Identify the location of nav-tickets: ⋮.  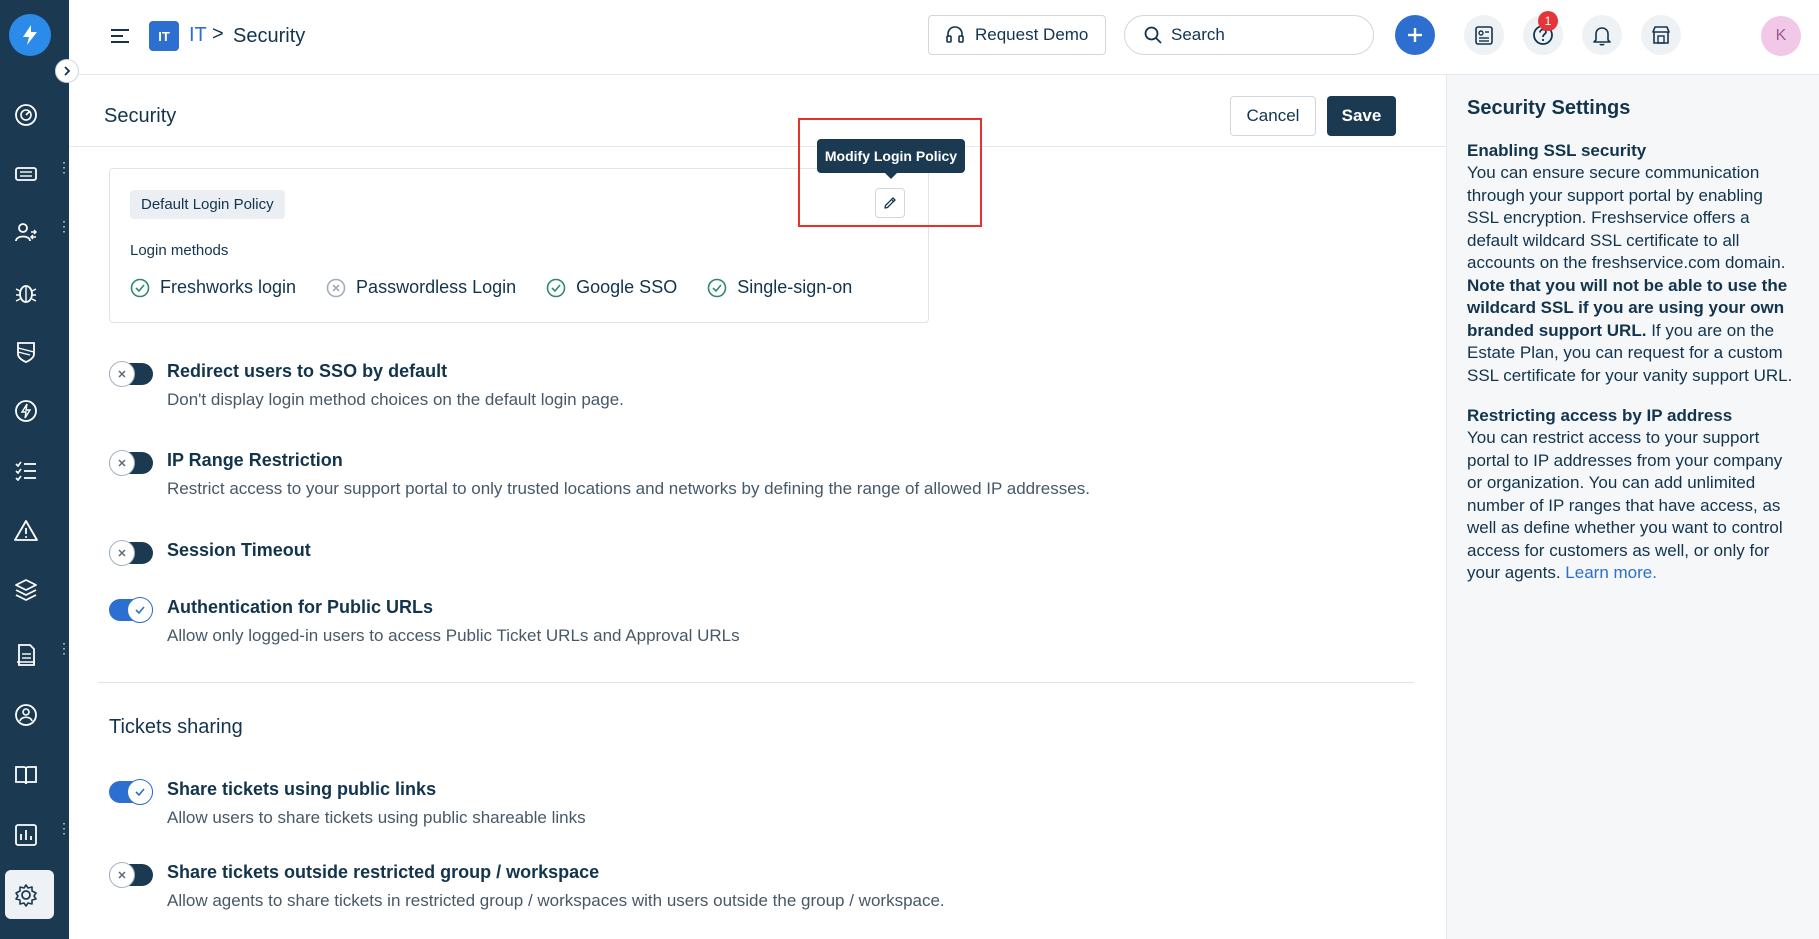
(35, 173).